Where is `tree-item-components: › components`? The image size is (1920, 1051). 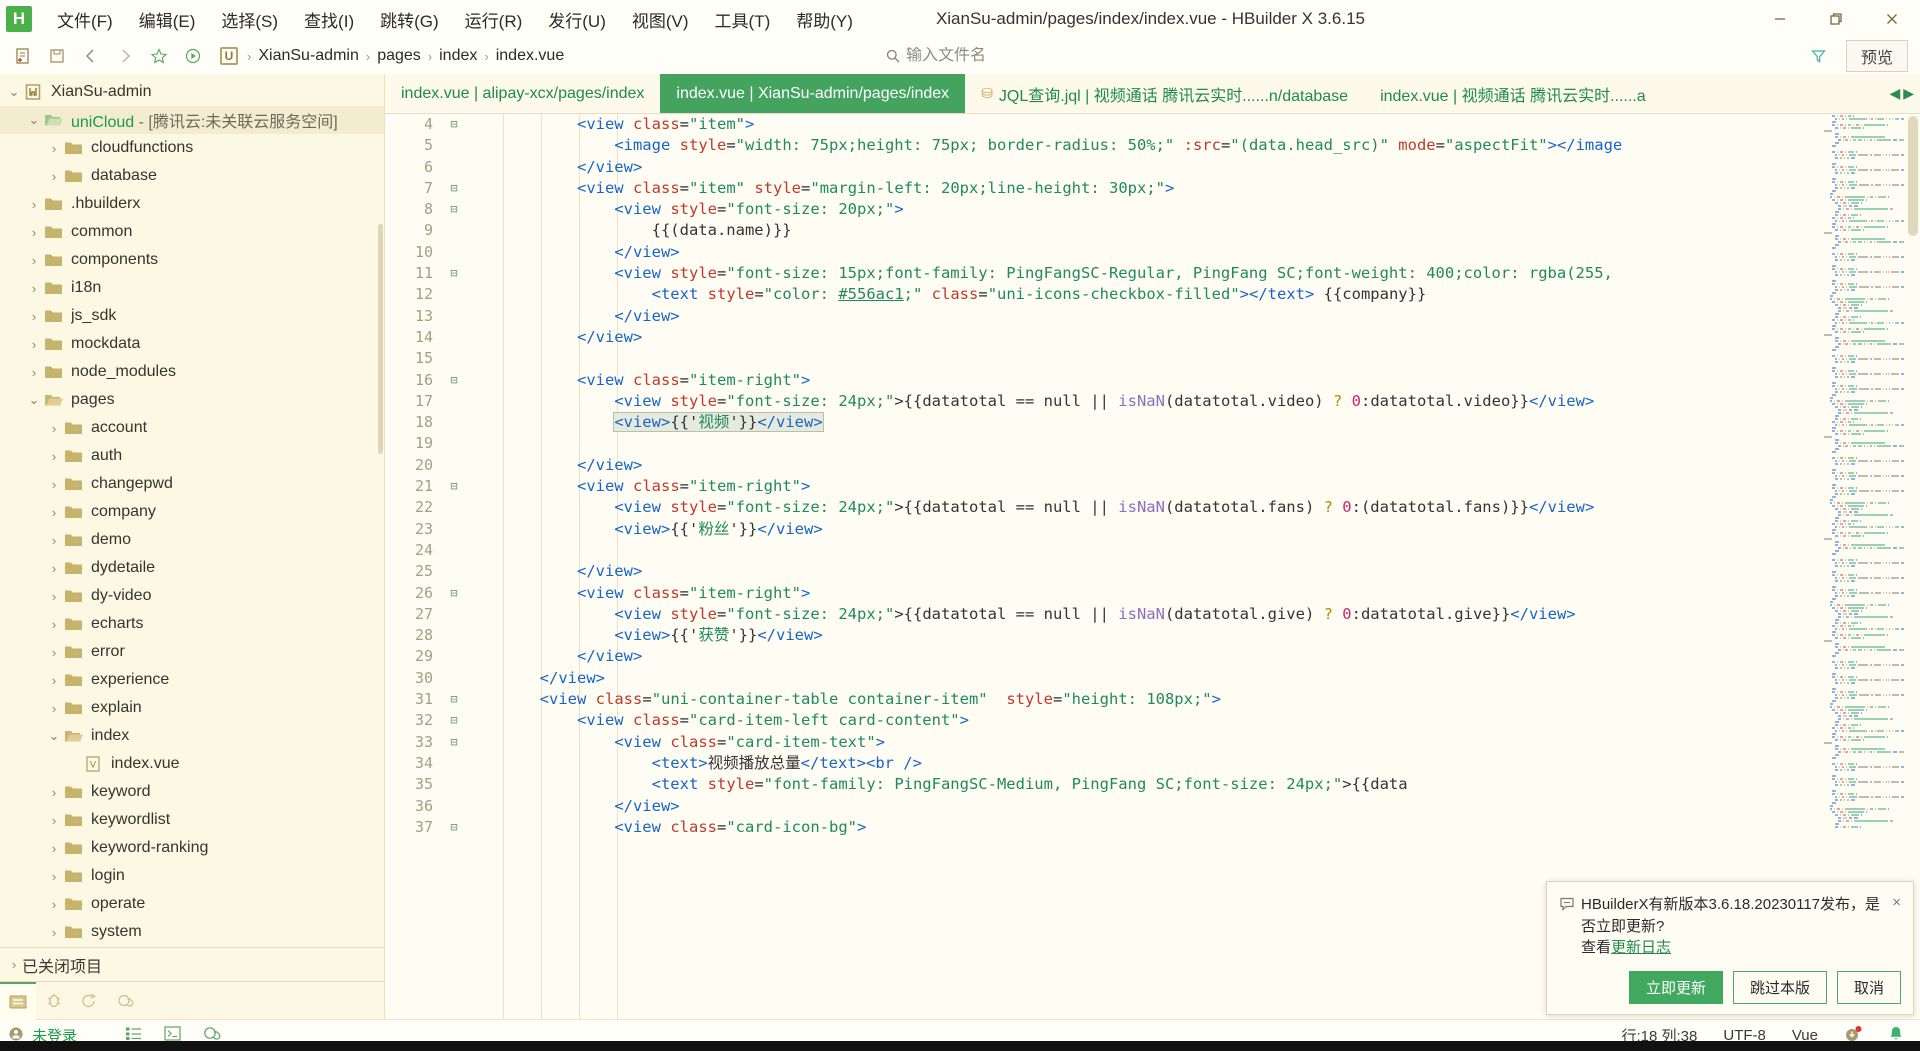 tree-item-components: › components is located at coordinates (192, 260).